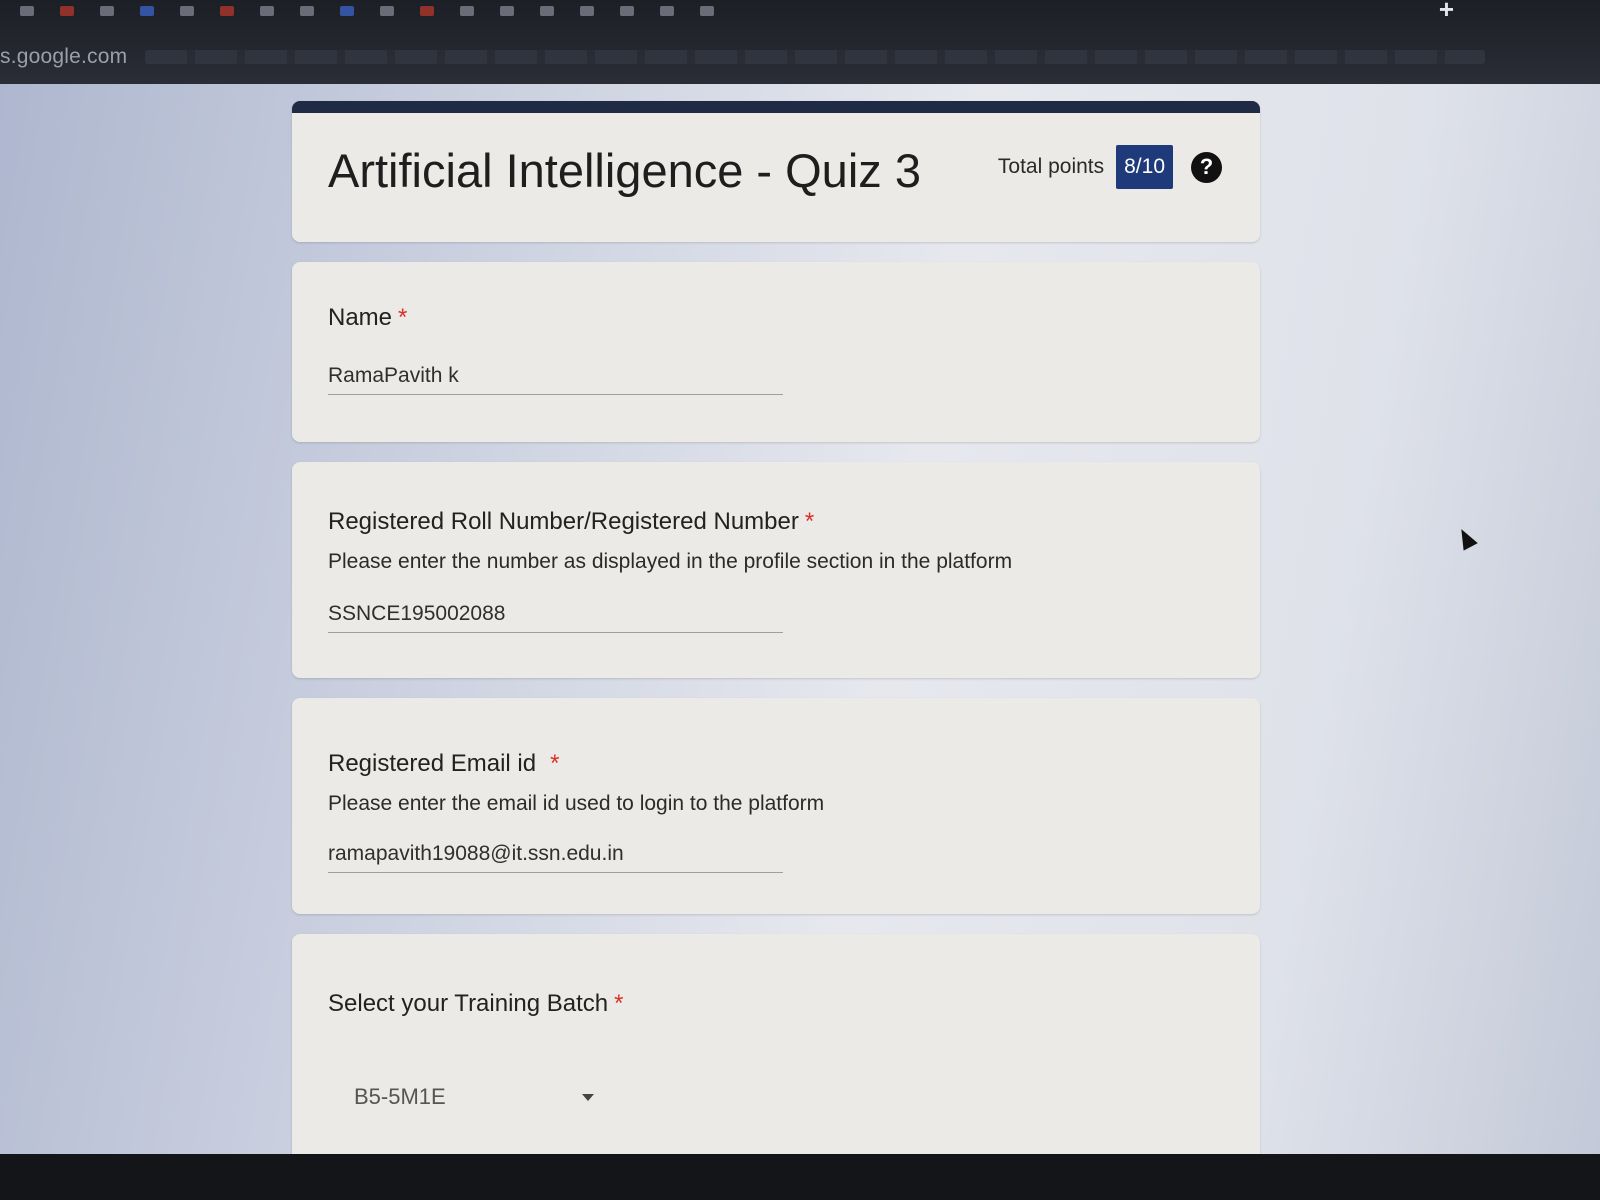 This screenshot has width=1600, height=1200. Describe the element at coordinates (815, 57) in the screenshot. I see `url-path-blurred` at that location.